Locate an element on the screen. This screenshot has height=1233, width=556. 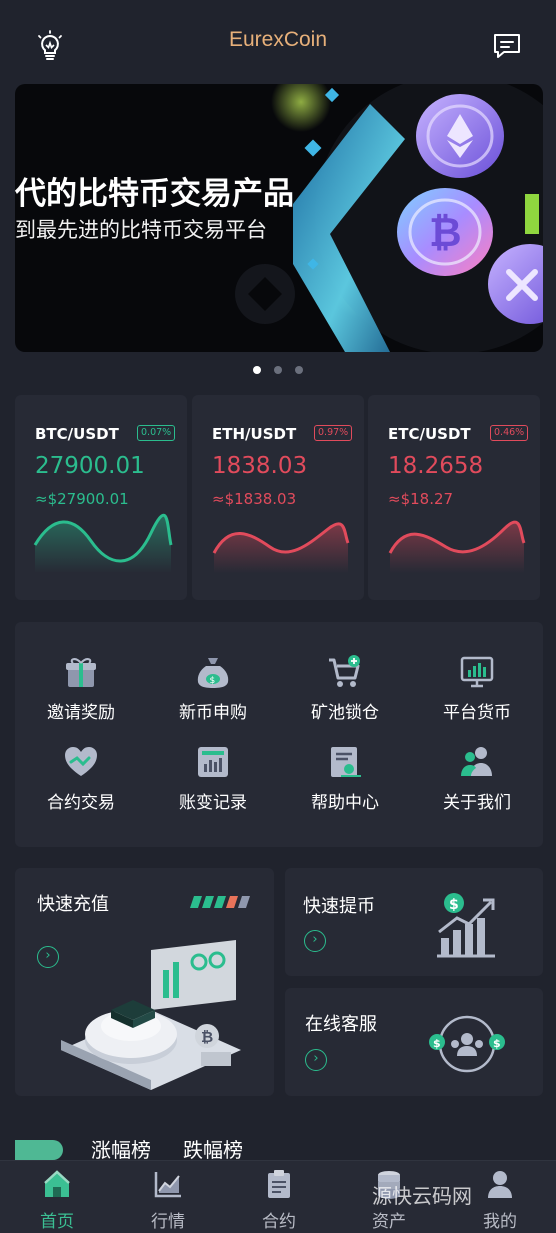
customer-service-icon: $ $ is located at coordinates (467, 1044).